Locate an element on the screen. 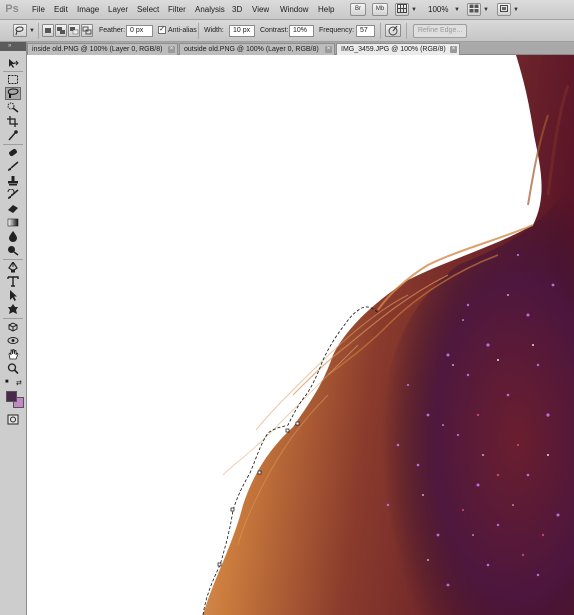 Image resolution: width=574 pixels, height=615 pixels. width-label: Width: is located at coordinates (214, 30).